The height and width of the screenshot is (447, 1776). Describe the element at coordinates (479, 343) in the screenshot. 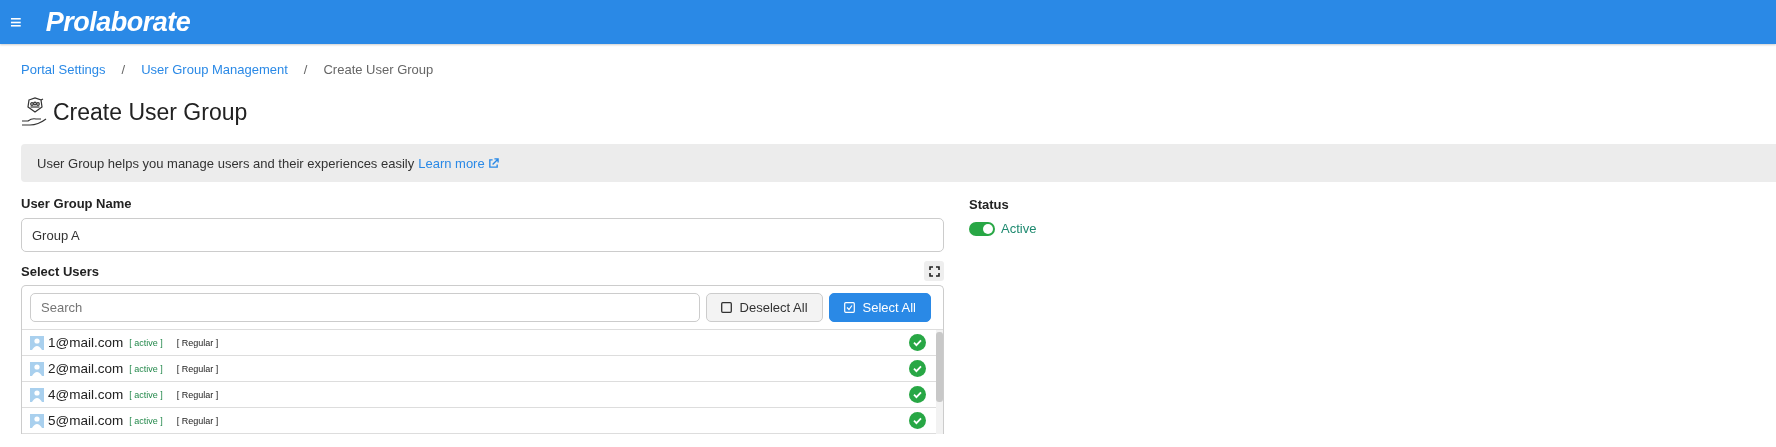

I see `user-row: 1@mail.com [ active ] [ Regular ]` at that location.